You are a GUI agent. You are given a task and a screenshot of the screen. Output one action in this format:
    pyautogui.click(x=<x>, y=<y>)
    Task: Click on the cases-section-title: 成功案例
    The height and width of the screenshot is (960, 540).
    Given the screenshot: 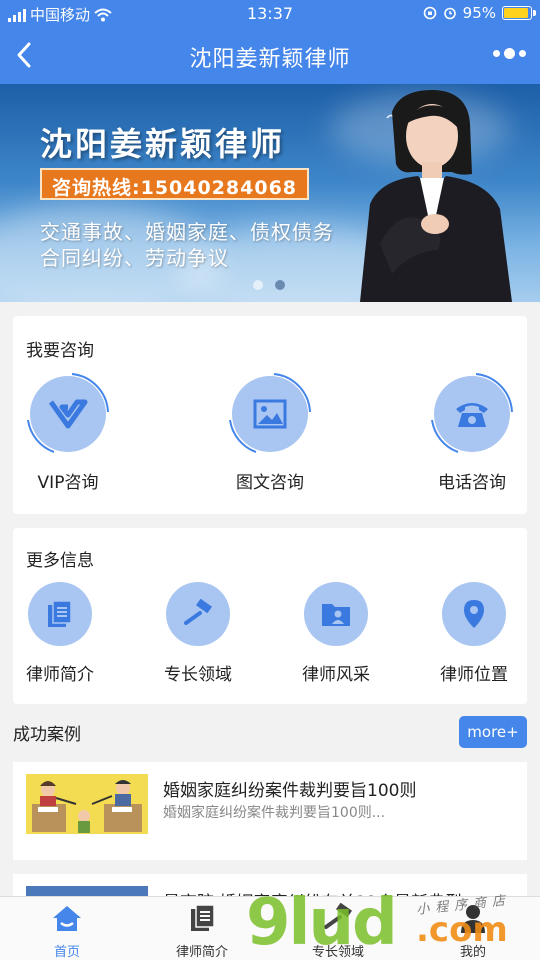 What is the action you would take?
    pyautogui.click(x=47, y=735)
    